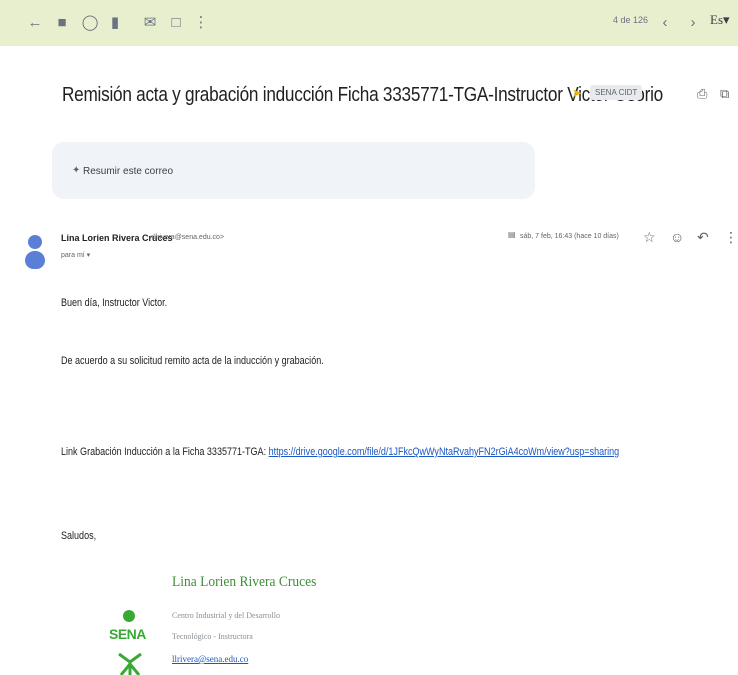  What do you see at coordinates (649, 237) in the screenshot?
I see `star-icon: ☆` at bounding box center [649, 237].